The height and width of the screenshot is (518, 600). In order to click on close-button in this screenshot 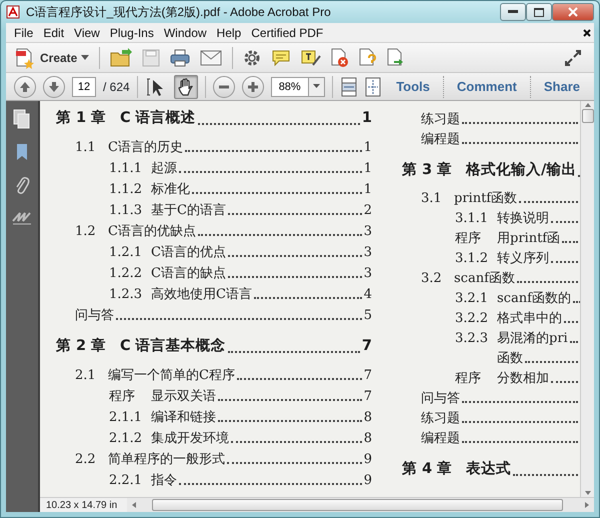, I will do `click(573, 12)`.